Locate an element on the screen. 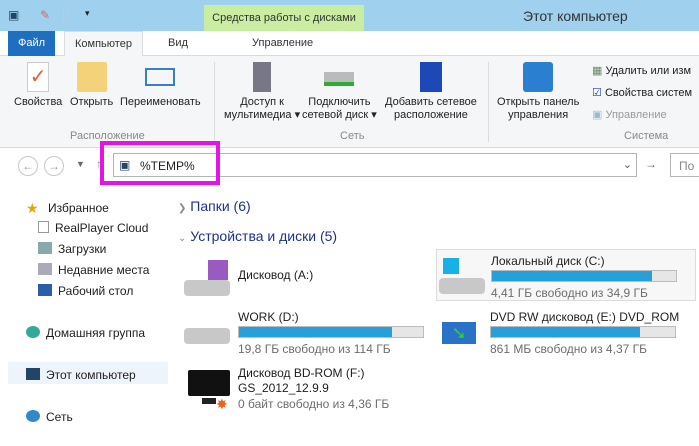 This screenshot has height=446, width=699. sidebar-item-this-pc: Этот компьютер is located at coordinates (81, 375).